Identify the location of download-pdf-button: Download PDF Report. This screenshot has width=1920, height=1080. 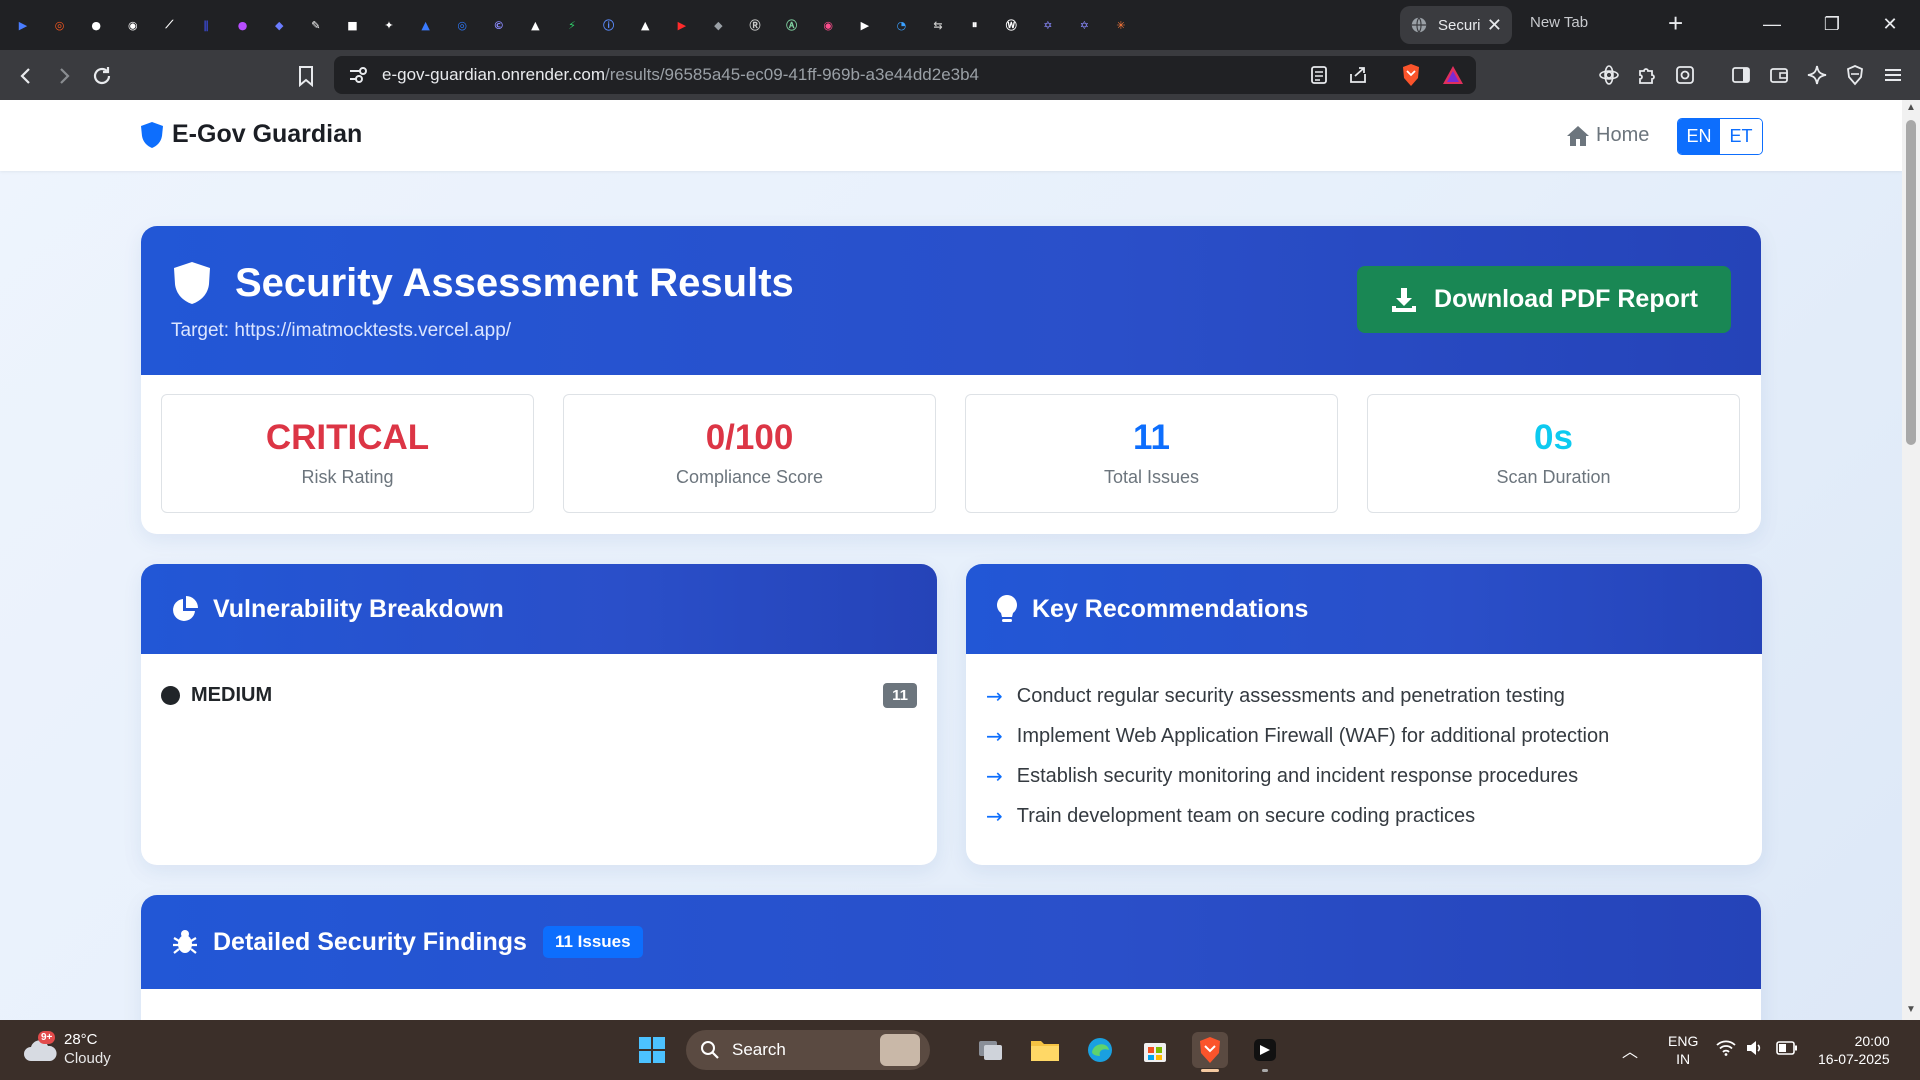
(1544, 299).